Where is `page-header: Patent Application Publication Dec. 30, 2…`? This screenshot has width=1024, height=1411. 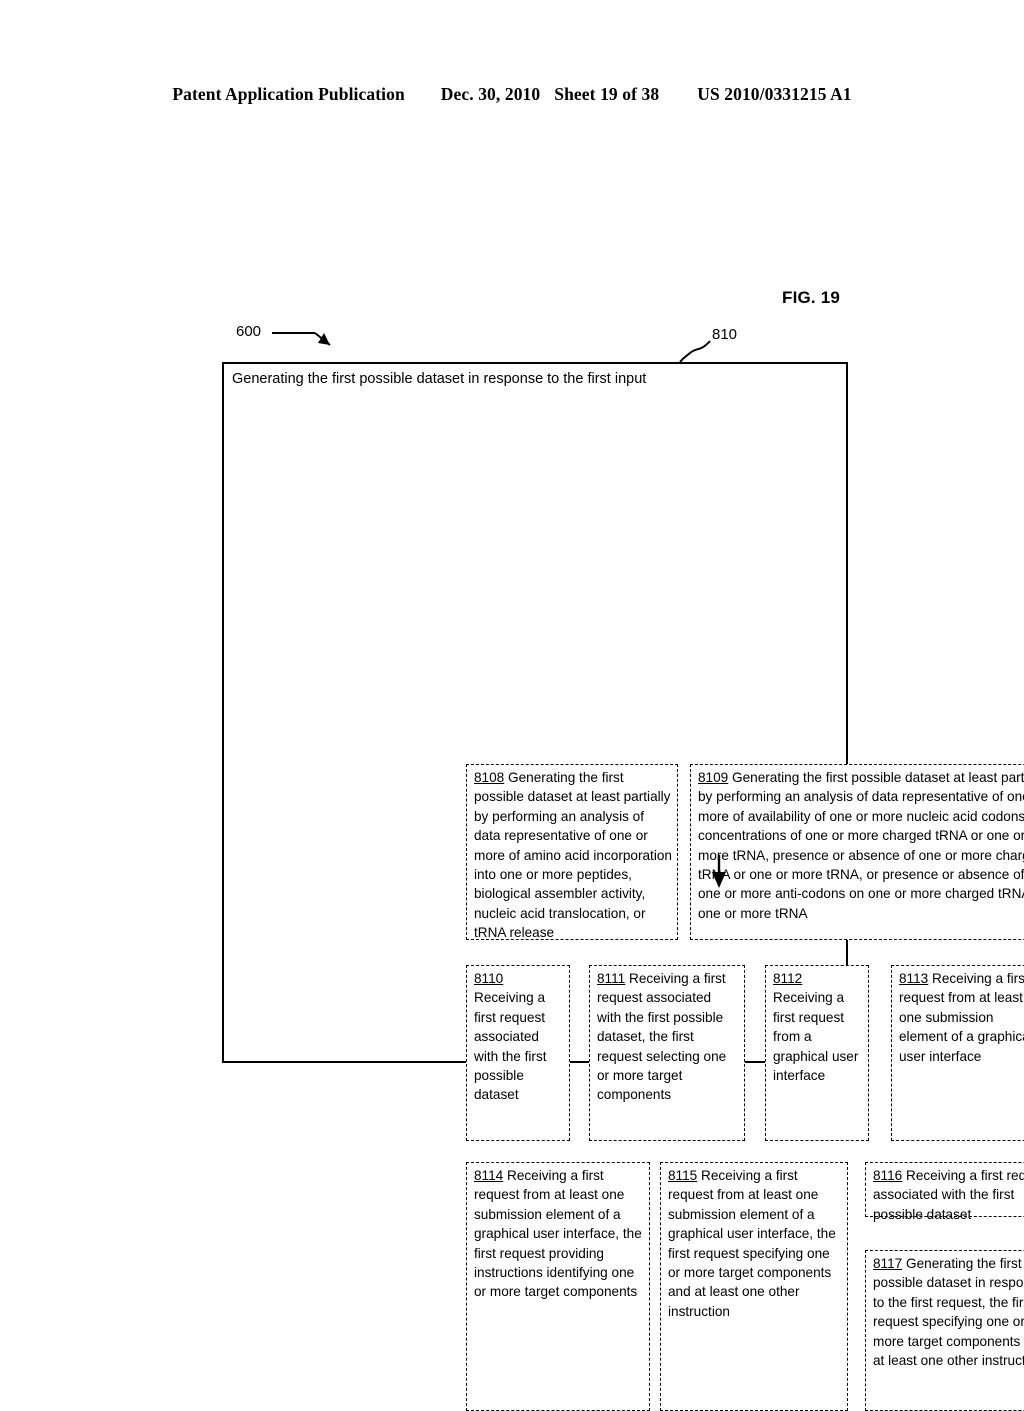
page-header: Patent Application Publication Dec. 30, 2… is located at coordinates (512, 94).